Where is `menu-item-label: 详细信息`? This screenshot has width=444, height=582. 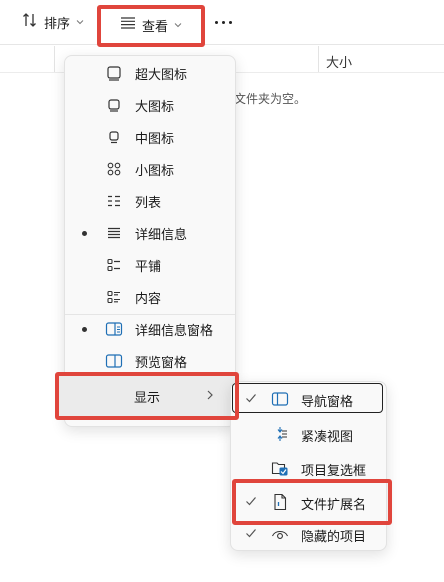 menu-item-label: 详细信息 is located at coordinates (161, 235).